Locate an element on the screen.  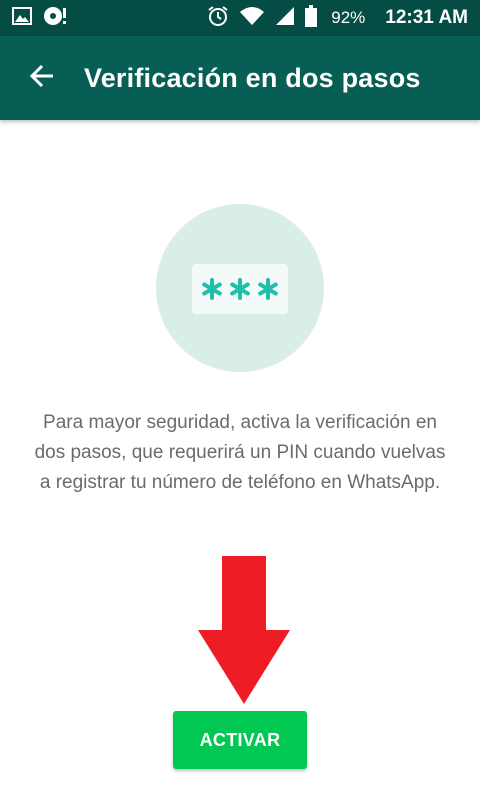
app-bar: Verificación en dos pasos is located at coordinates (240, 78).